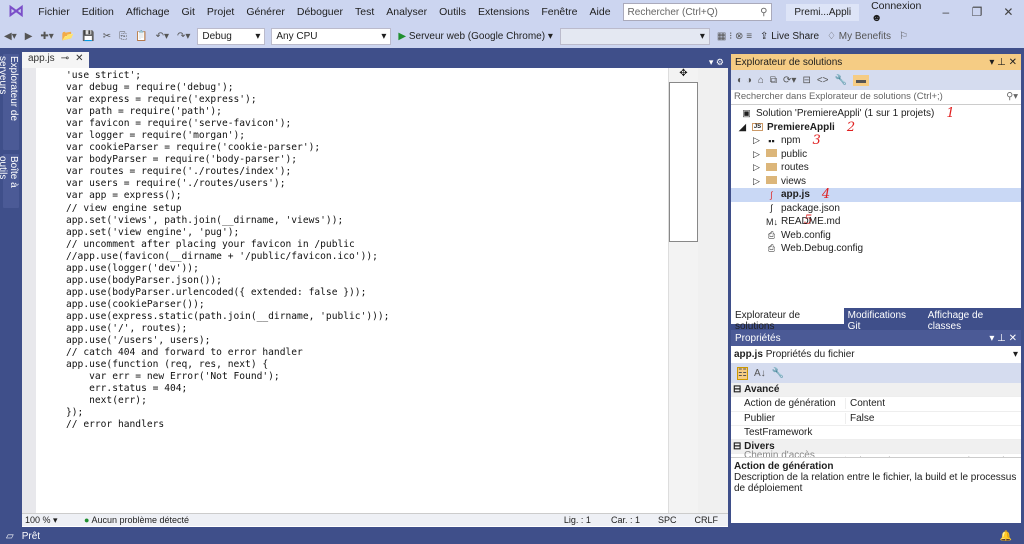 This screenshot has height=544, width=1024. Describe the element at coordinates (742, 373) in the screenshot. I see `categorized-icon: ☷` at that location.